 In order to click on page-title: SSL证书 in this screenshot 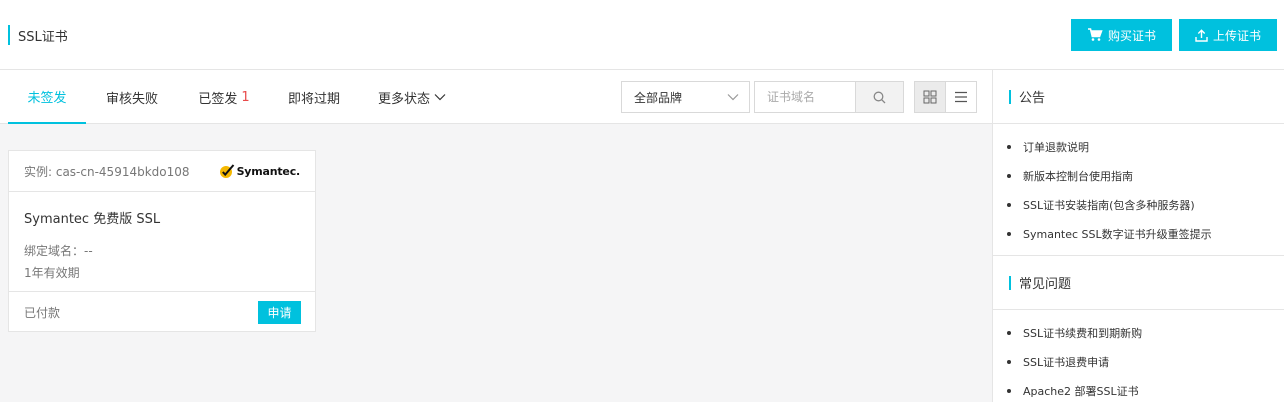, I will do `click(43, 37)`.